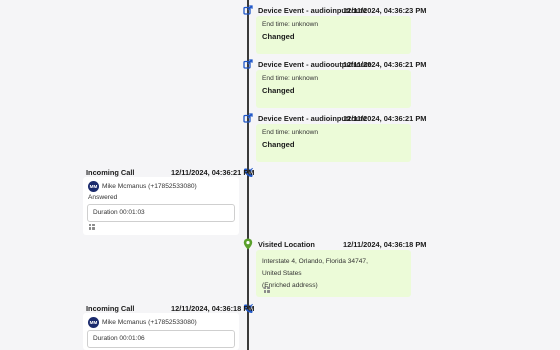 The width and height of the screenshot is (560, 350). What do you see at coordinates (161, 339) in the screenshot?
I see `call-duration-box: Duration 00:01:06` at bounding box center [161, 339].